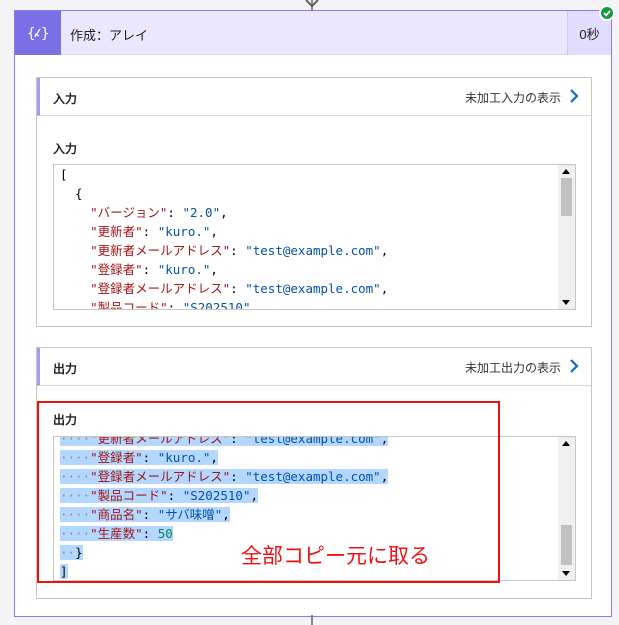  What do you see at coordinates (239, 288) in the screenshot?
I see `code-line: "登録者メールアドレス": "test@example.com",` at bounding box center [239, 288].